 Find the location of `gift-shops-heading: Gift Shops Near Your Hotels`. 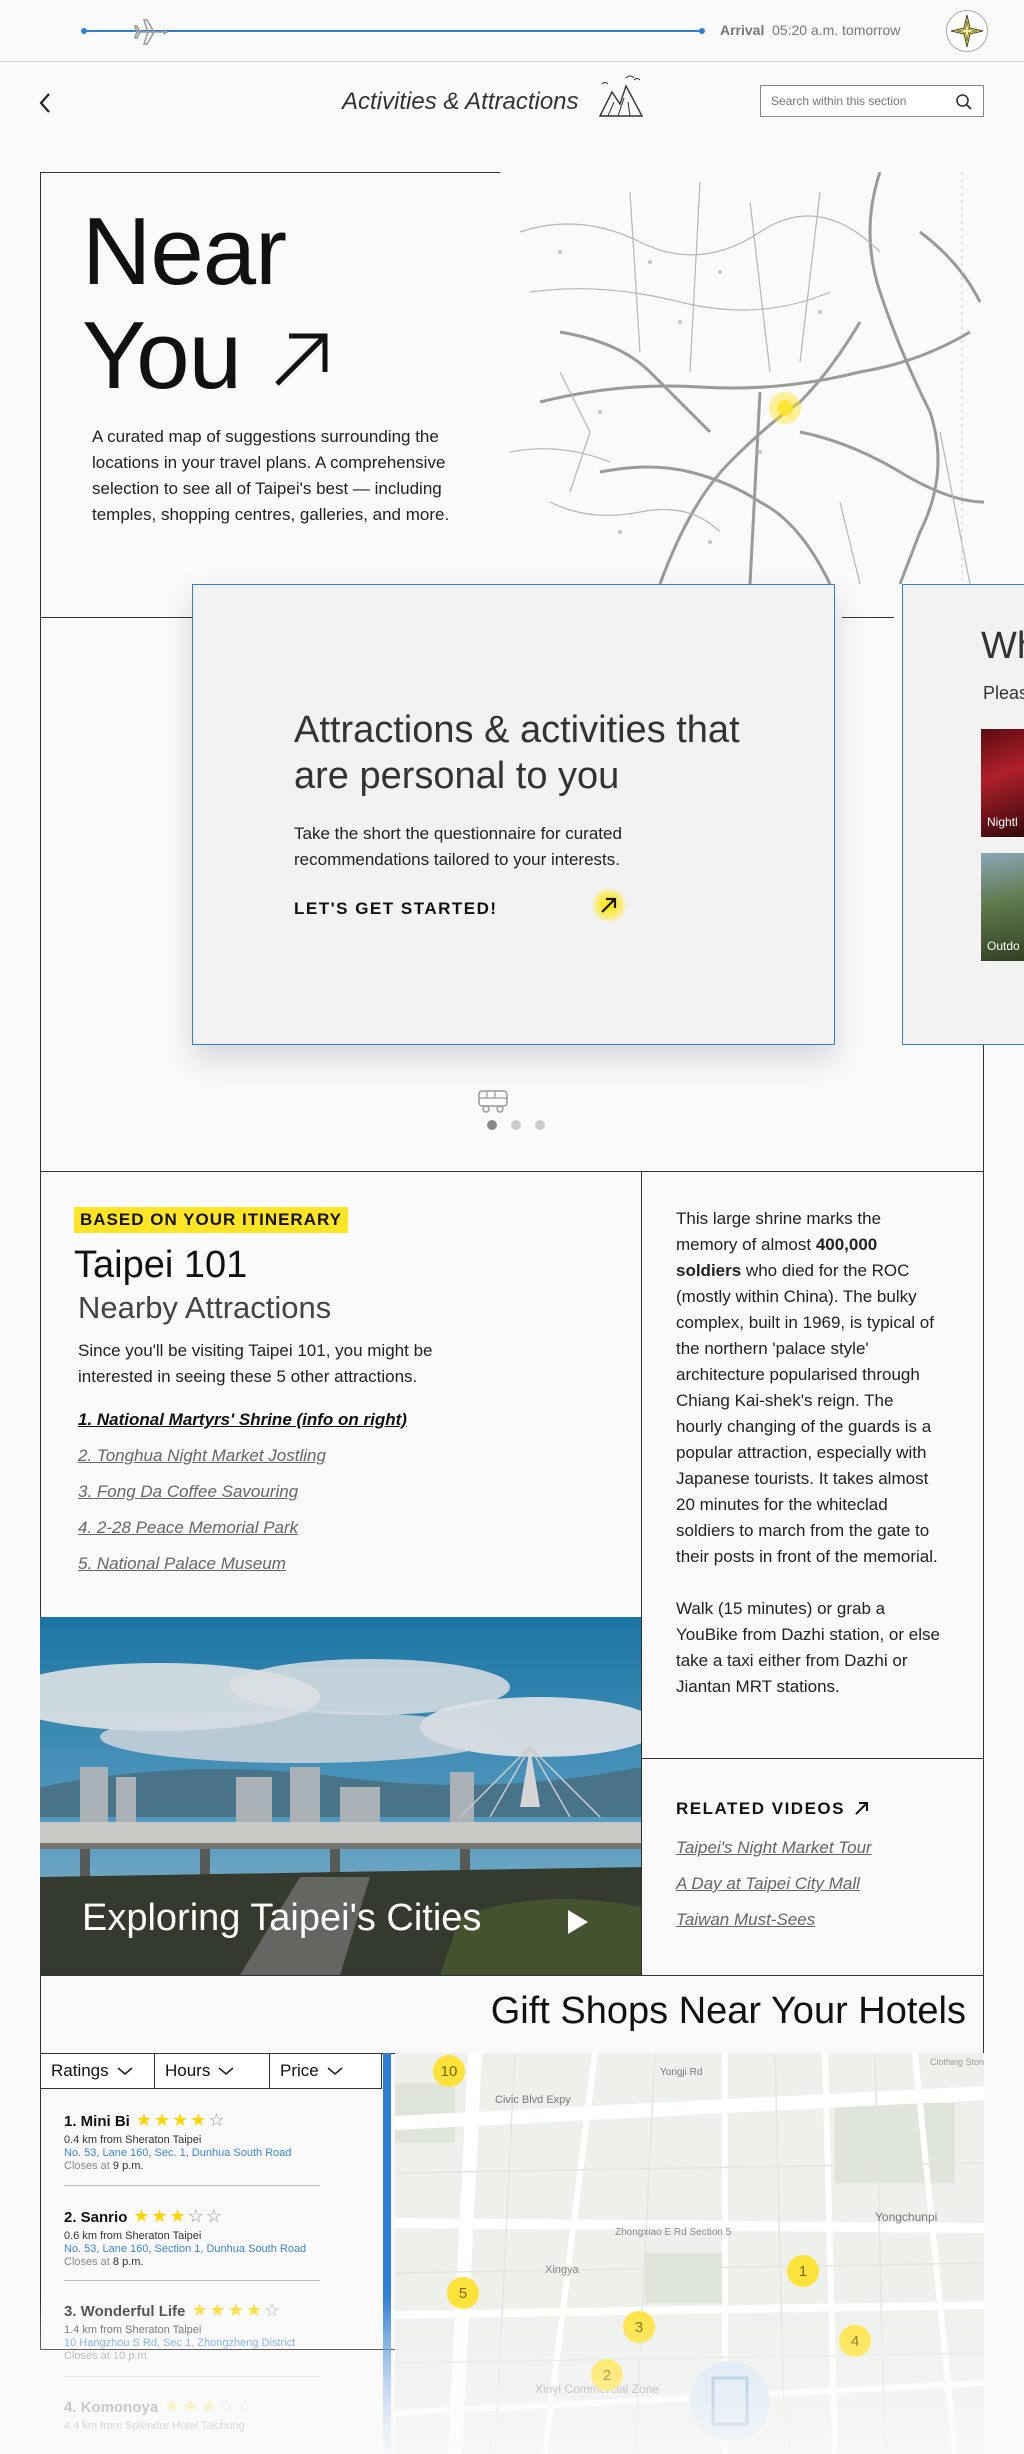

gift-shops-heading: Gift Shops Near Your Hotels is located at coordinates (728, 2011).